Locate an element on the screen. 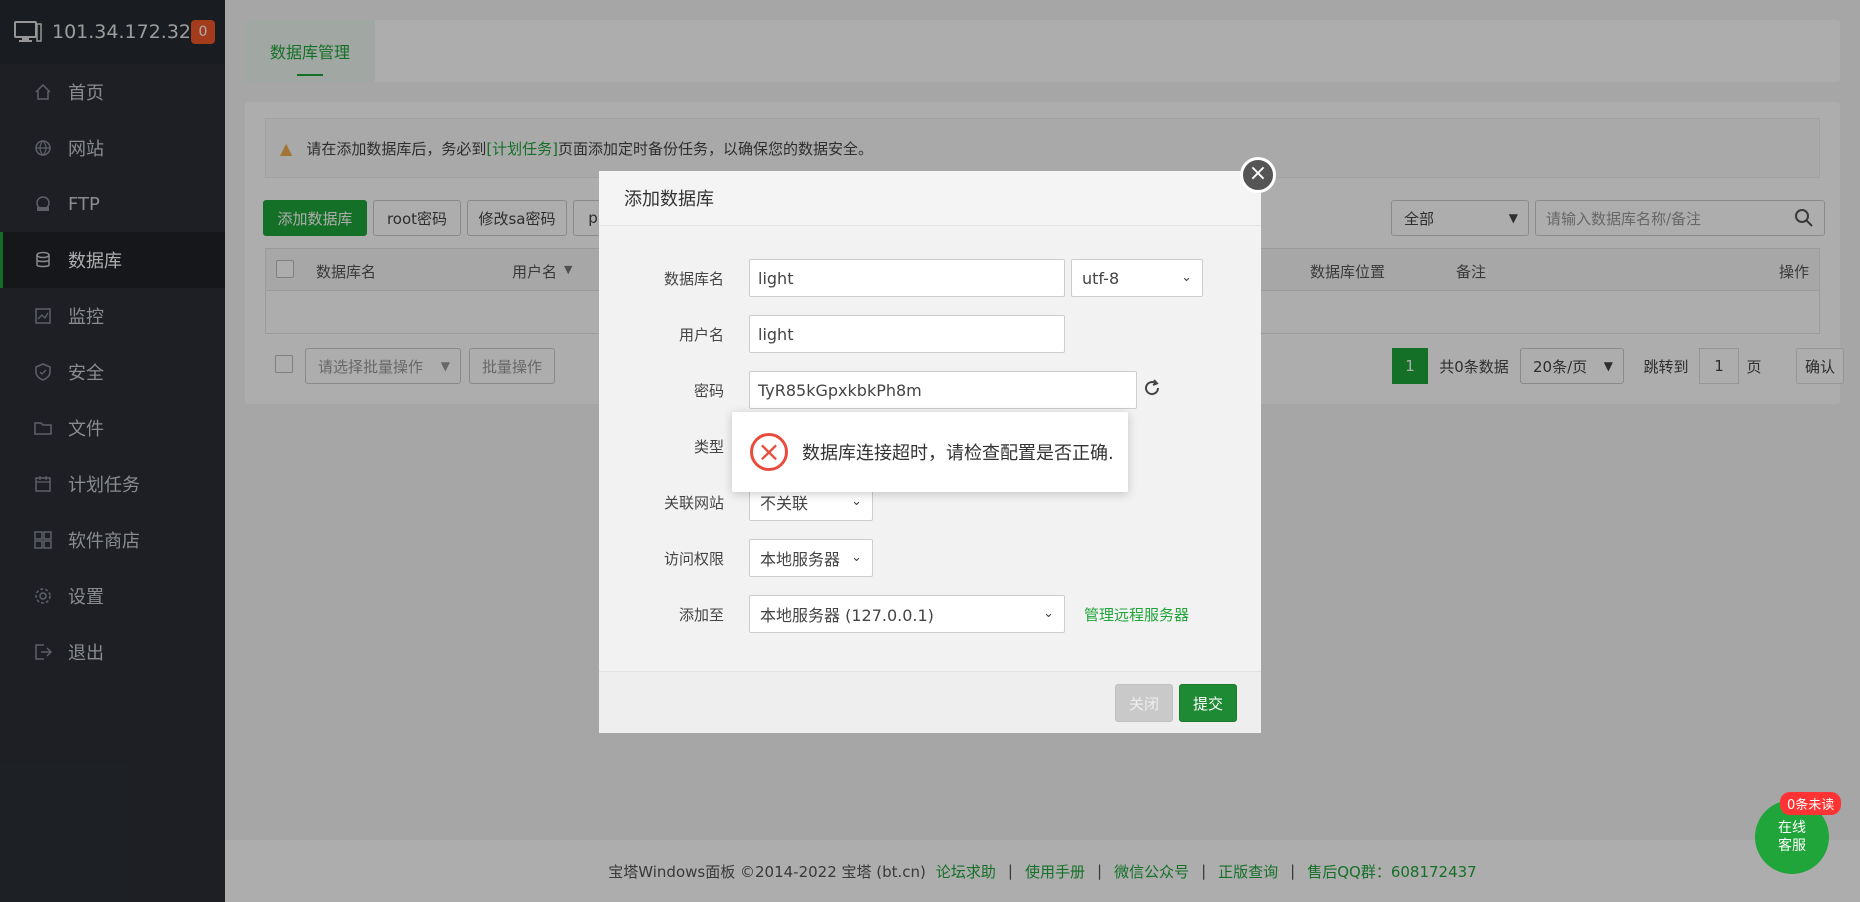  dbname-input: light is located at coordinates (907, 278).